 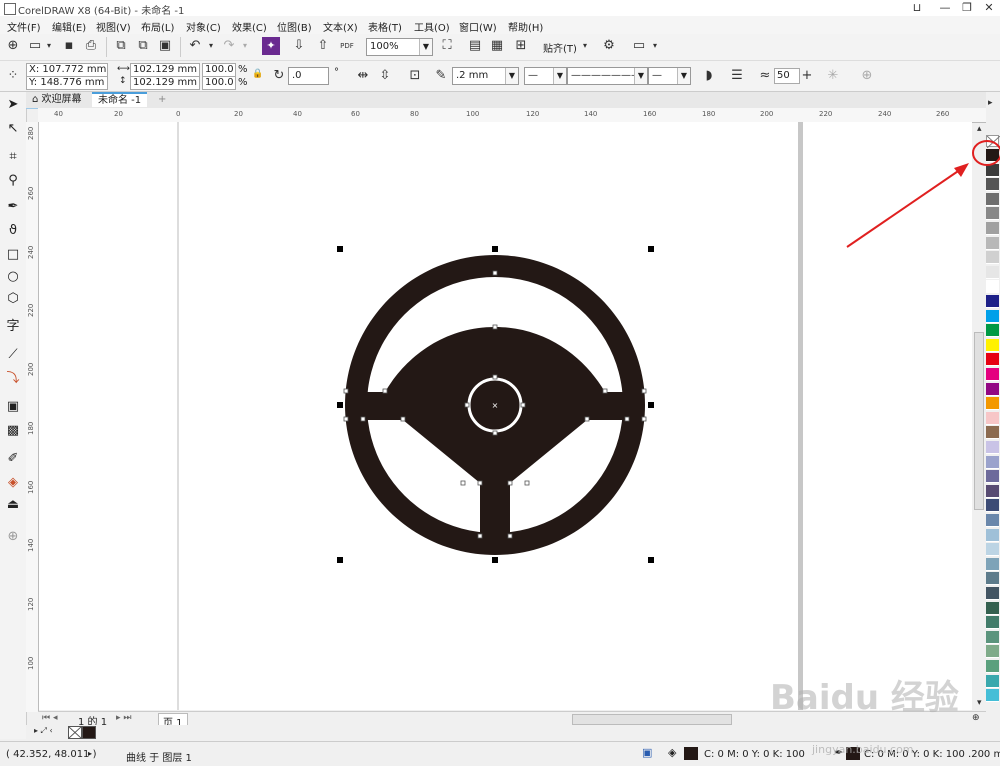 What do you see at coordinates (385, 26) in the screenshot?
I see `menu-table: 表格(T)` at bounding box center [385, 26].